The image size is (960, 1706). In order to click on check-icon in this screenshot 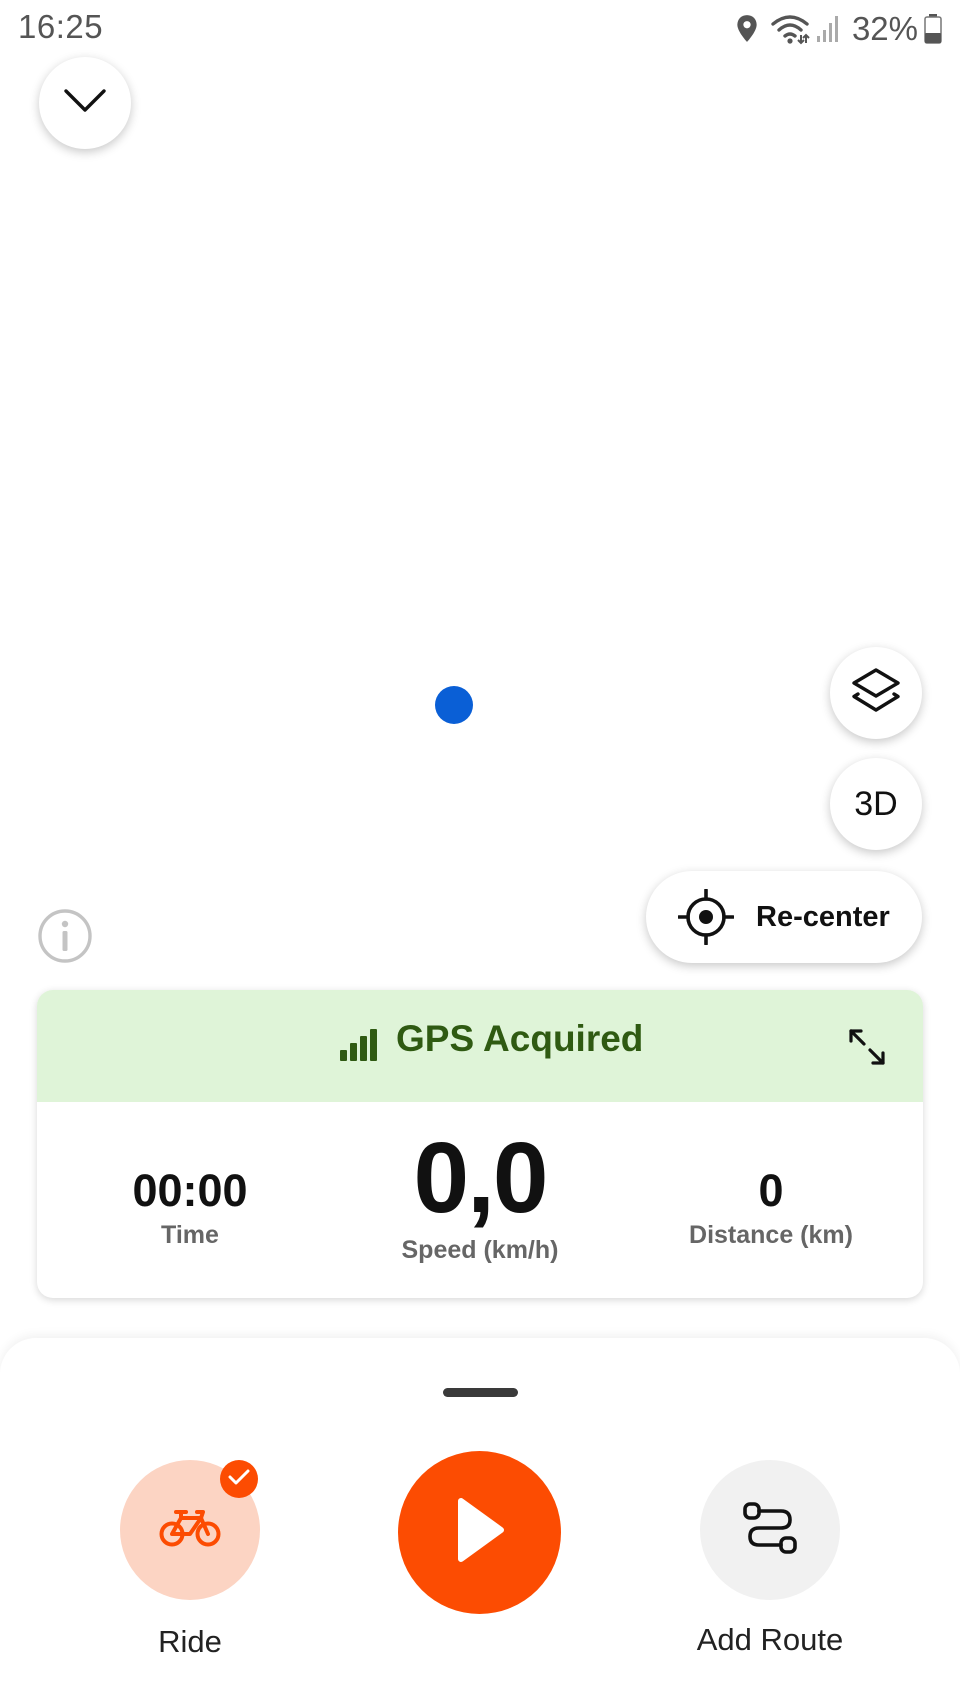, I will do `click(239, 1479)`.